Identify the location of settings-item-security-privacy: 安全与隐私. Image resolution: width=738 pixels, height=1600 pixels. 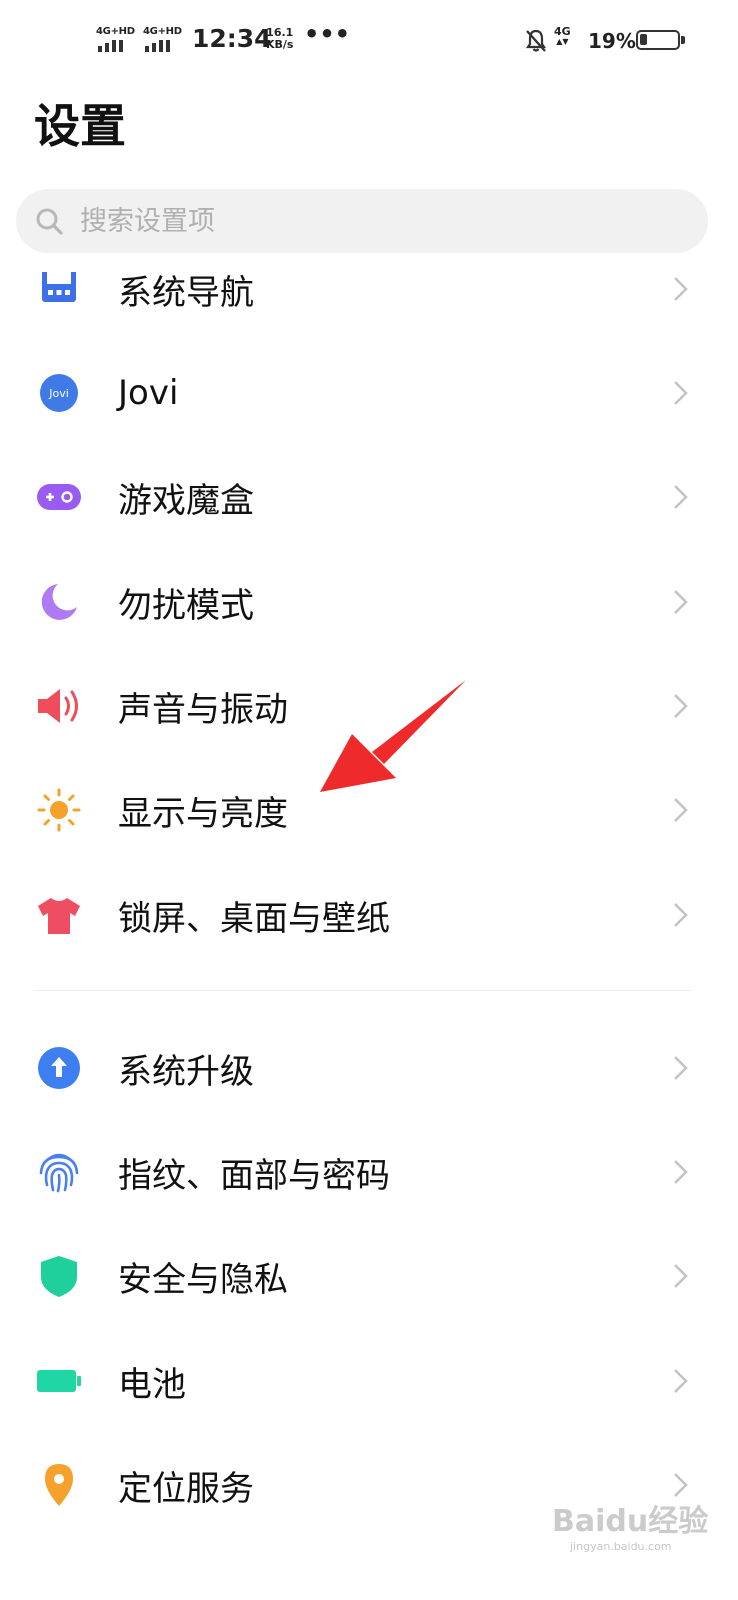
(369, 1276).